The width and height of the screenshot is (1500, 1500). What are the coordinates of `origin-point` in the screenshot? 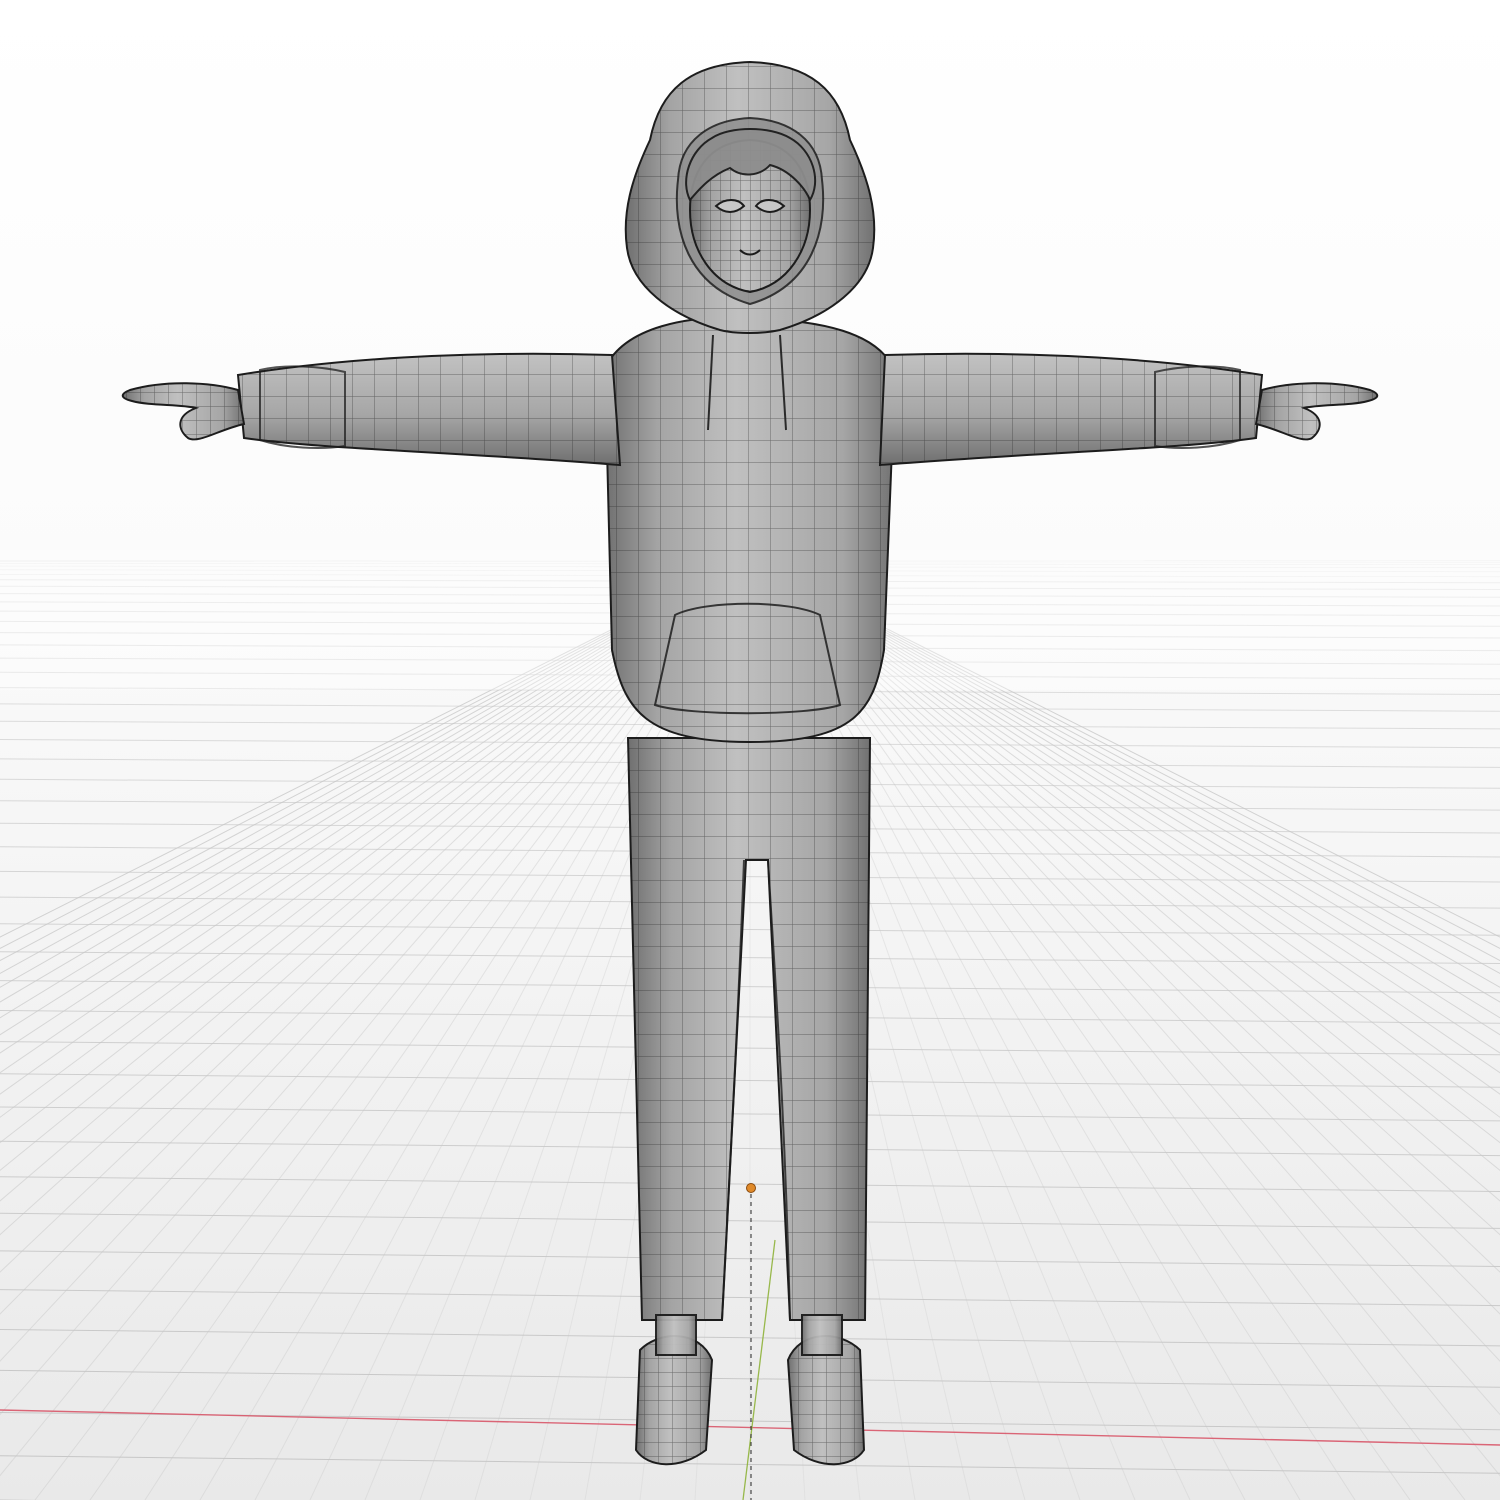 It's located at (751, 1188).